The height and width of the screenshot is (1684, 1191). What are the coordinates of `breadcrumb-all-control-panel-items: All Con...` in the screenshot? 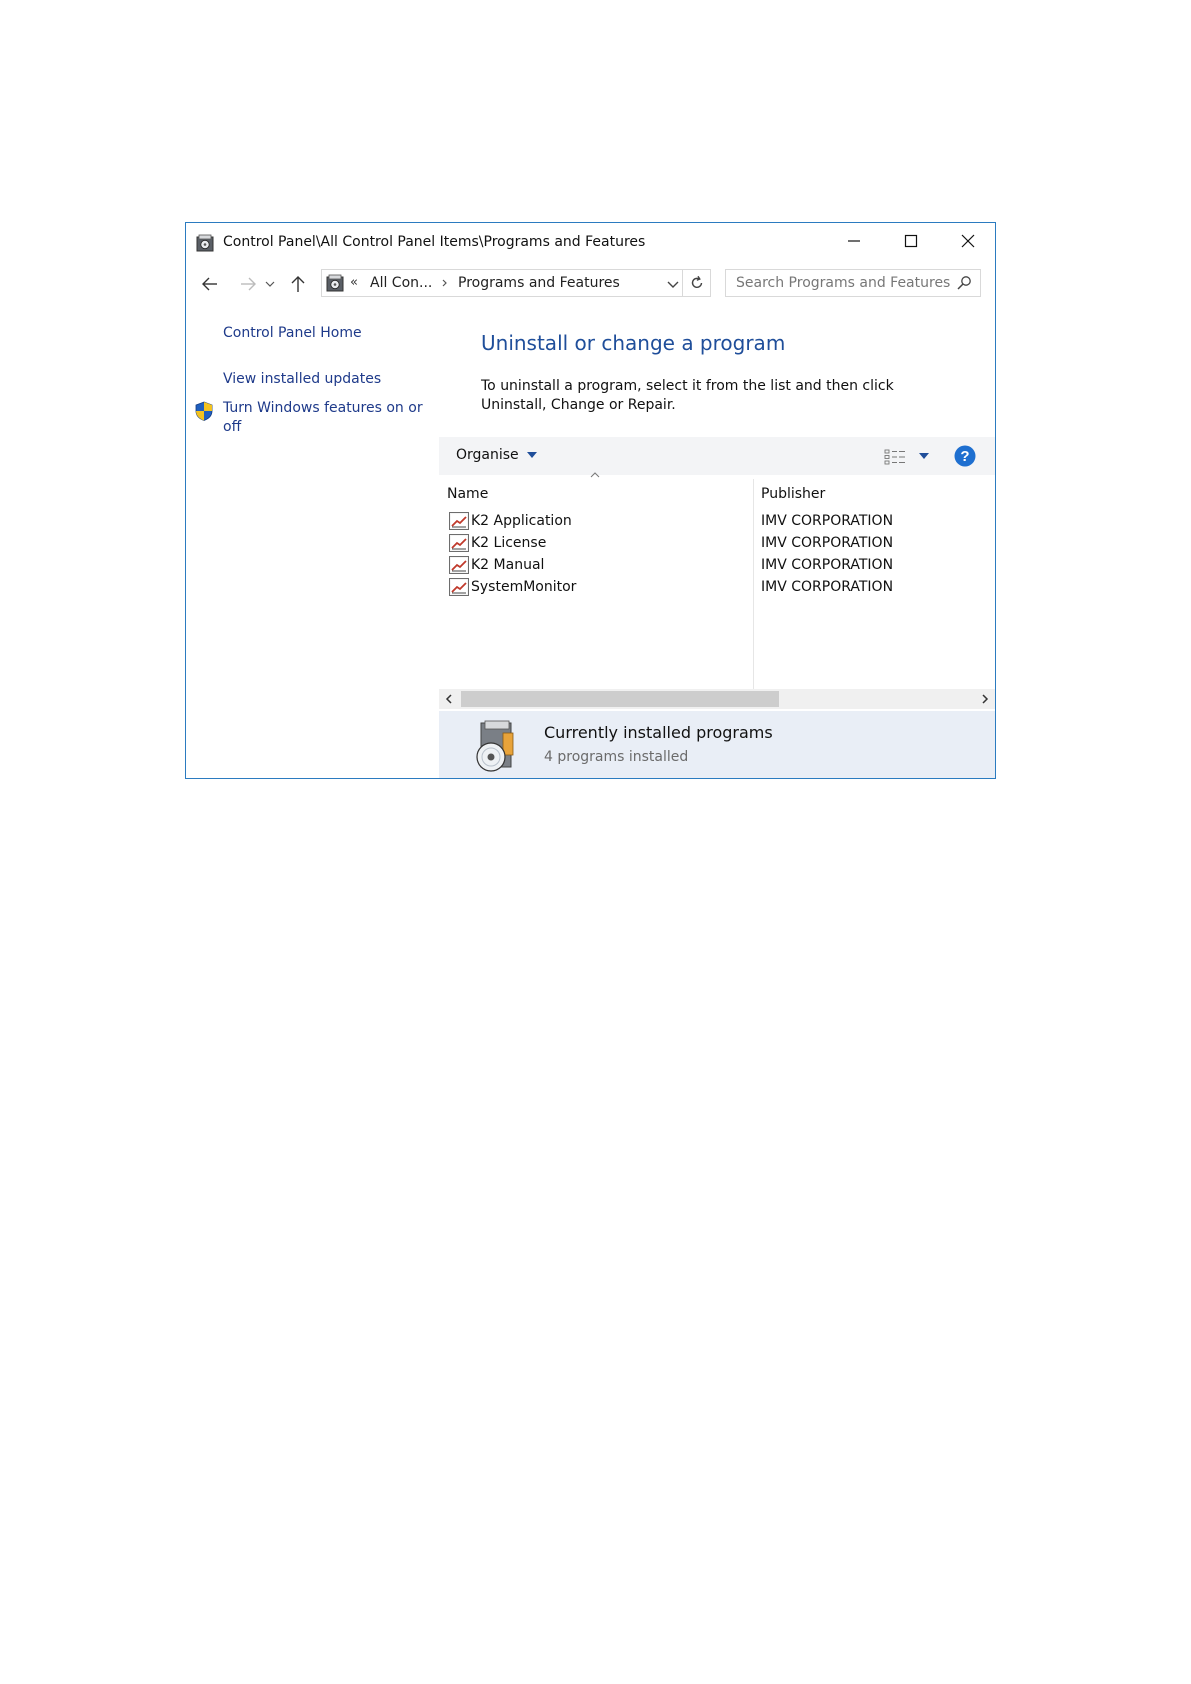 It's located at (401, 283).